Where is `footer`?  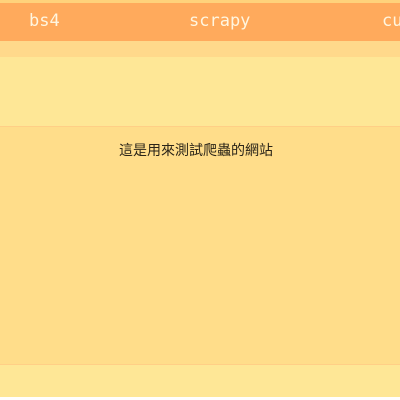 footer is located at coordinates (200, 381).